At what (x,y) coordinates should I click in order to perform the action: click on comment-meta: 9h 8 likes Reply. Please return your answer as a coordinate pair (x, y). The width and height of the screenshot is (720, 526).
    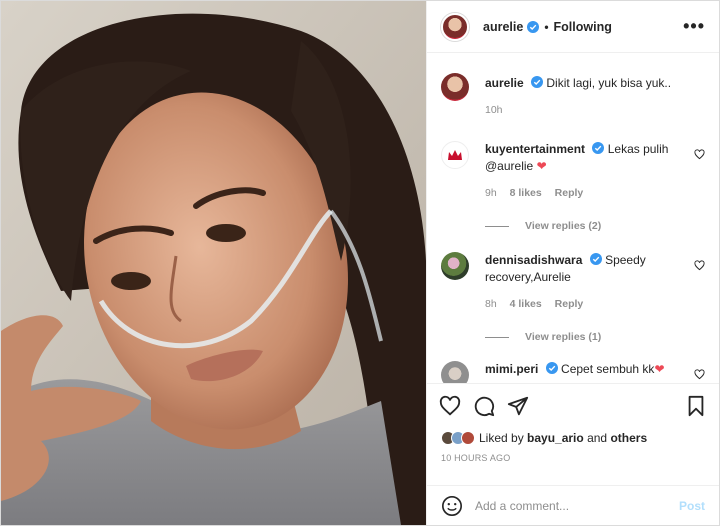
    Looking at the image, I should click on (586, 193).